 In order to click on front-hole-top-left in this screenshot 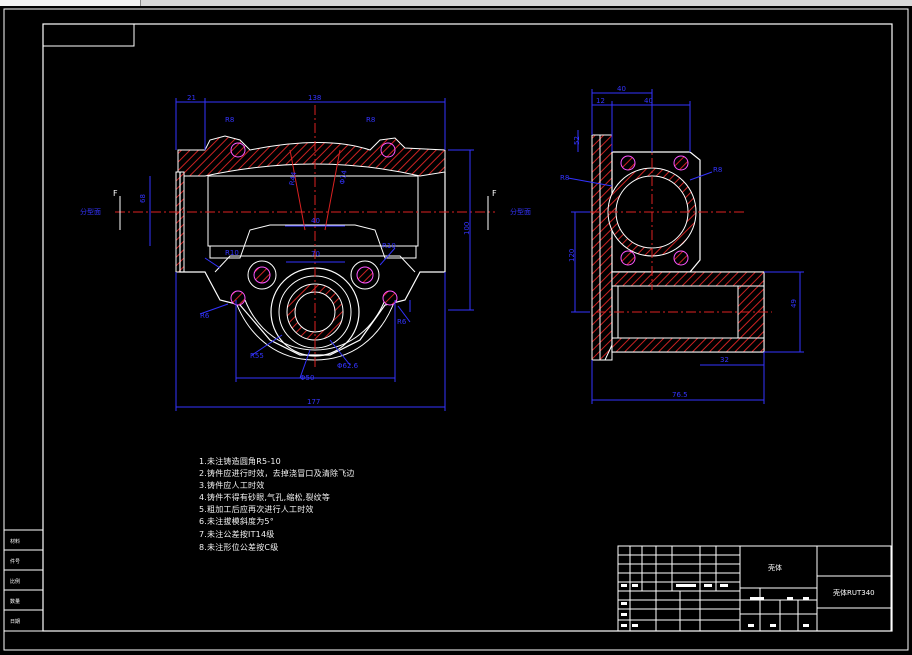, I will do `click(238, 150)`.